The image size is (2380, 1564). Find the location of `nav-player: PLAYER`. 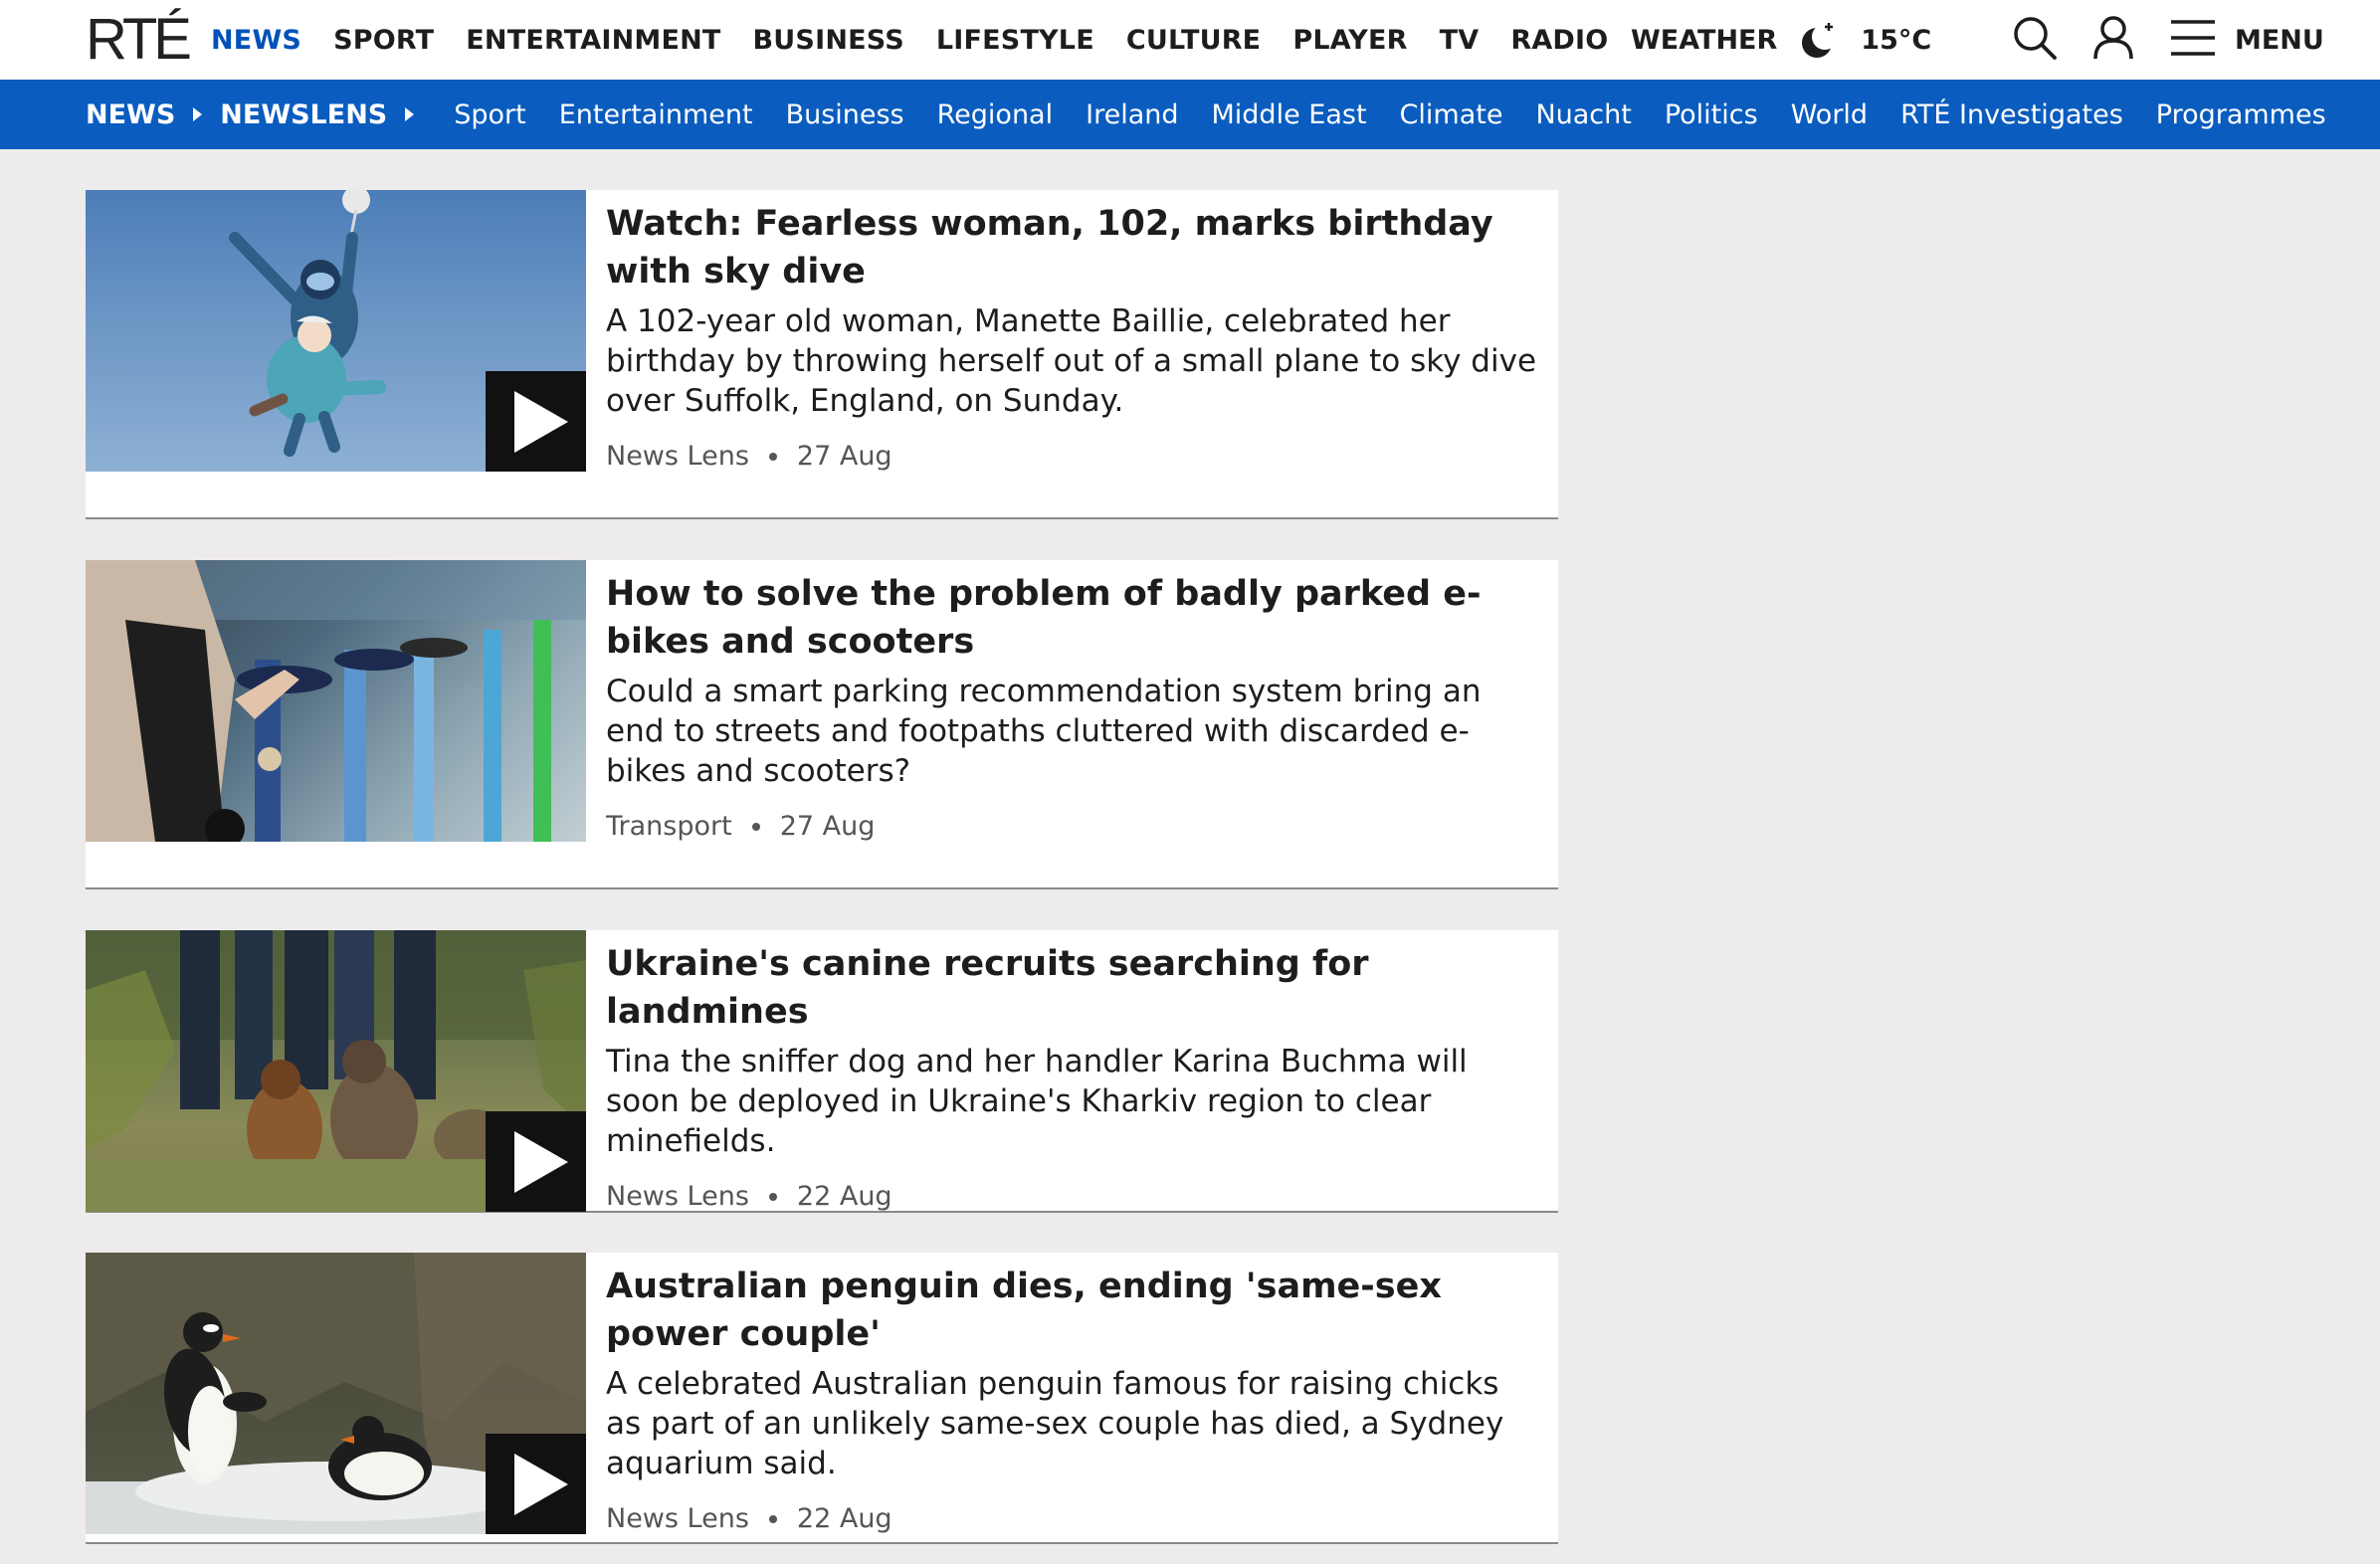

nav-player: PLAYER is located at coordinates (1349, 40).